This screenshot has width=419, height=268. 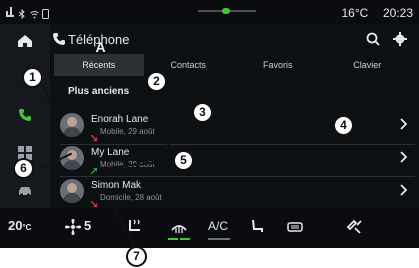 I want to click on list-item: My Lane Mobile, 29 août, so click(x=237, y=161).